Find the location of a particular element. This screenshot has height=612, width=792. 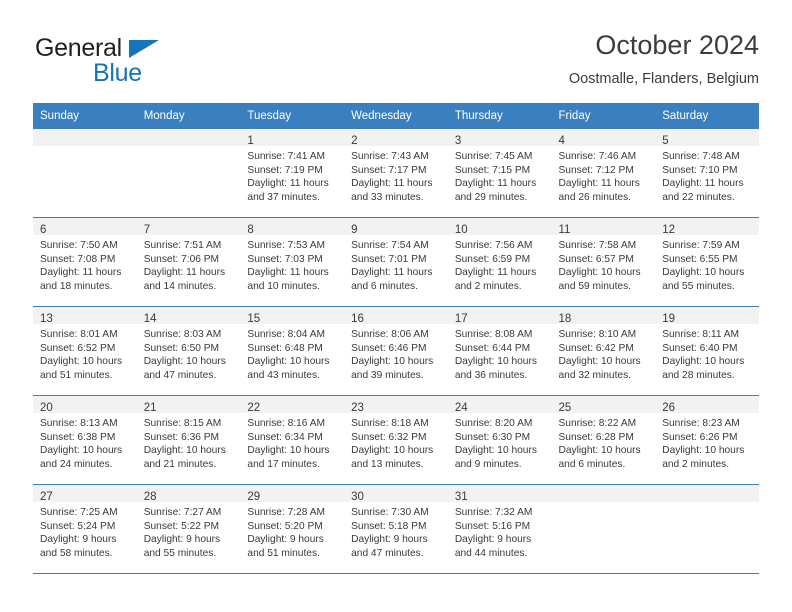

sunrise-text: Sunrise: 7:45 AM is located at coordinates (493, 156).